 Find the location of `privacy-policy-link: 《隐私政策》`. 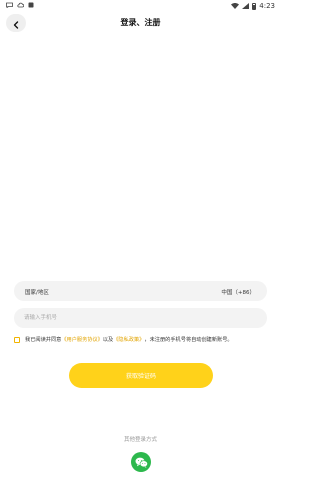

privacy-policy-link: 《隐私政策》 is located at coordinates (128, 339).